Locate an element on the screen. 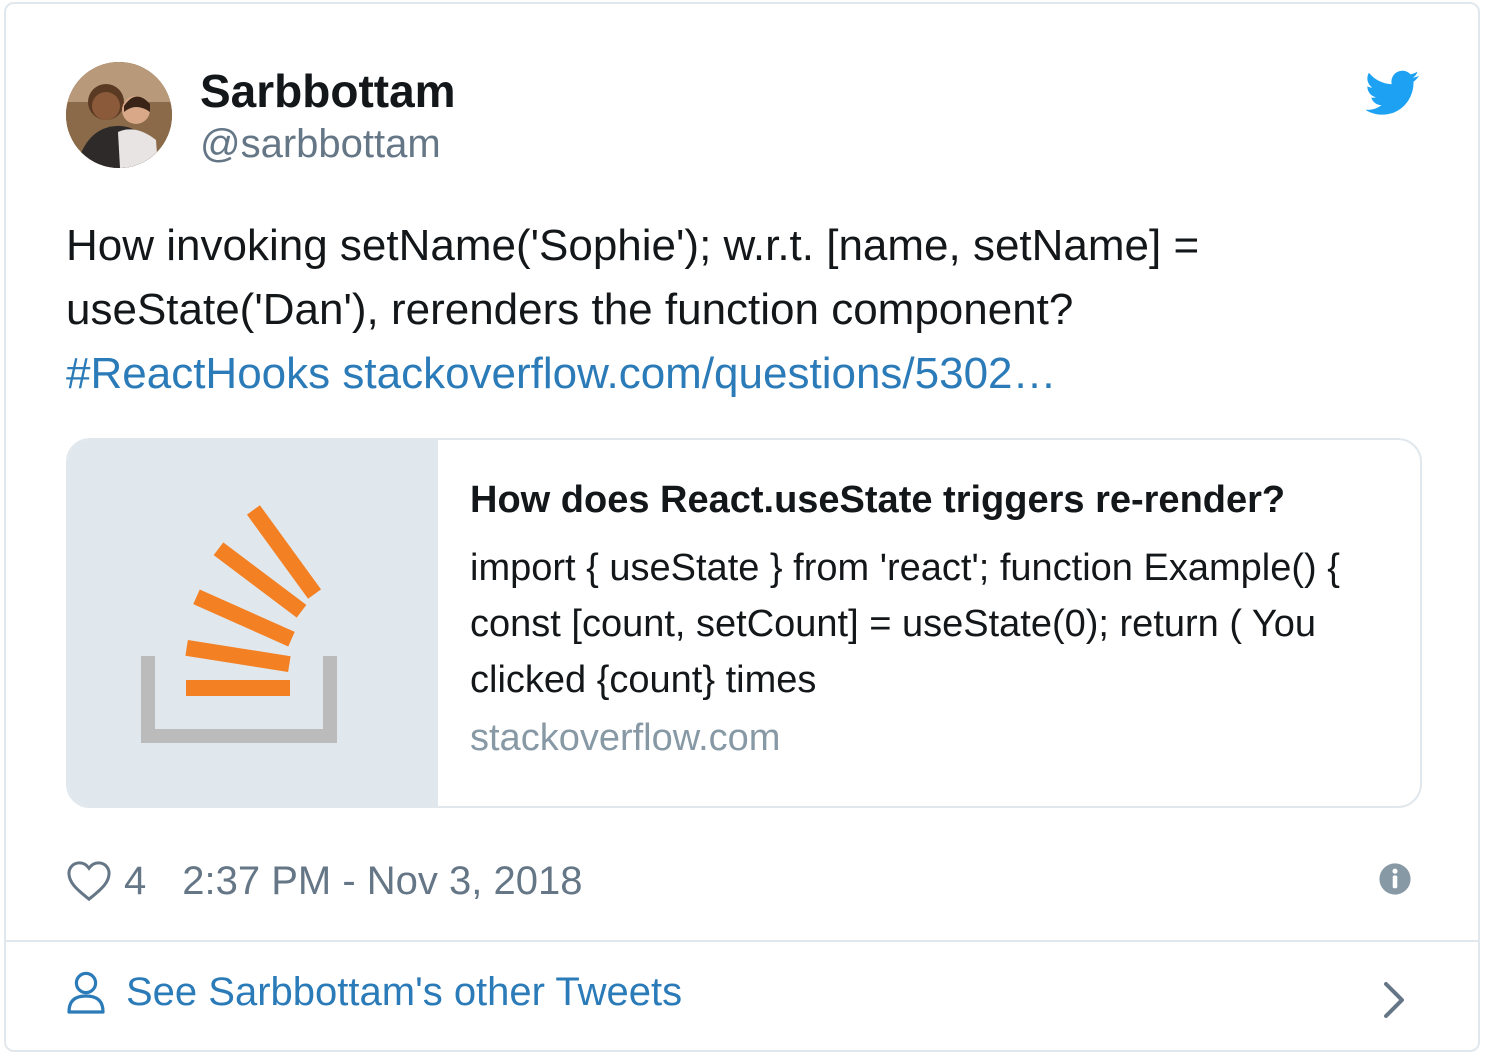 The height and width of the screenshot is (1058, 1486). divider is located at coordinates (742, 941).